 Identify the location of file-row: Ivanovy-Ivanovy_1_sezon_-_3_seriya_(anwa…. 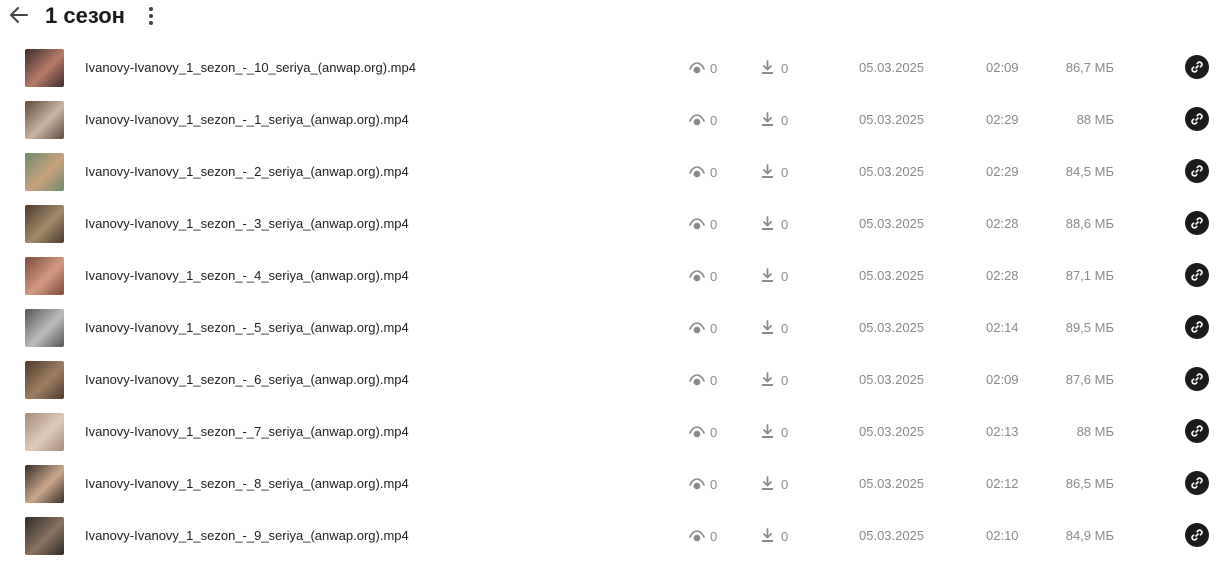
(613, 224).